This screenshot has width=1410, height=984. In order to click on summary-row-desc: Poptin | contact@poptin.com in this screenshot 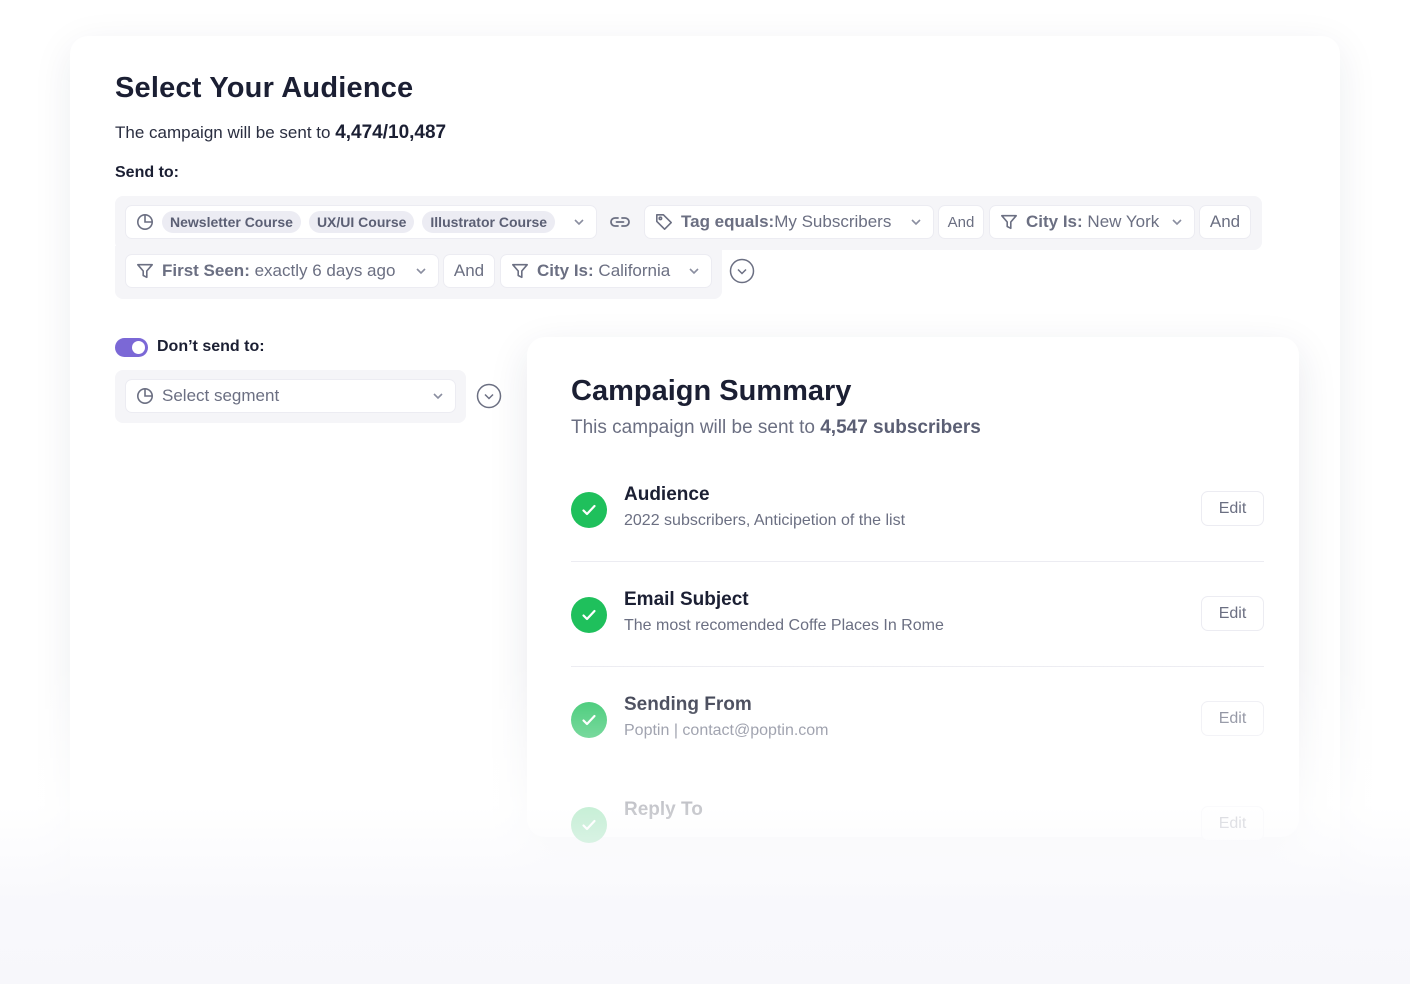, I will do `click(726, 730)`.